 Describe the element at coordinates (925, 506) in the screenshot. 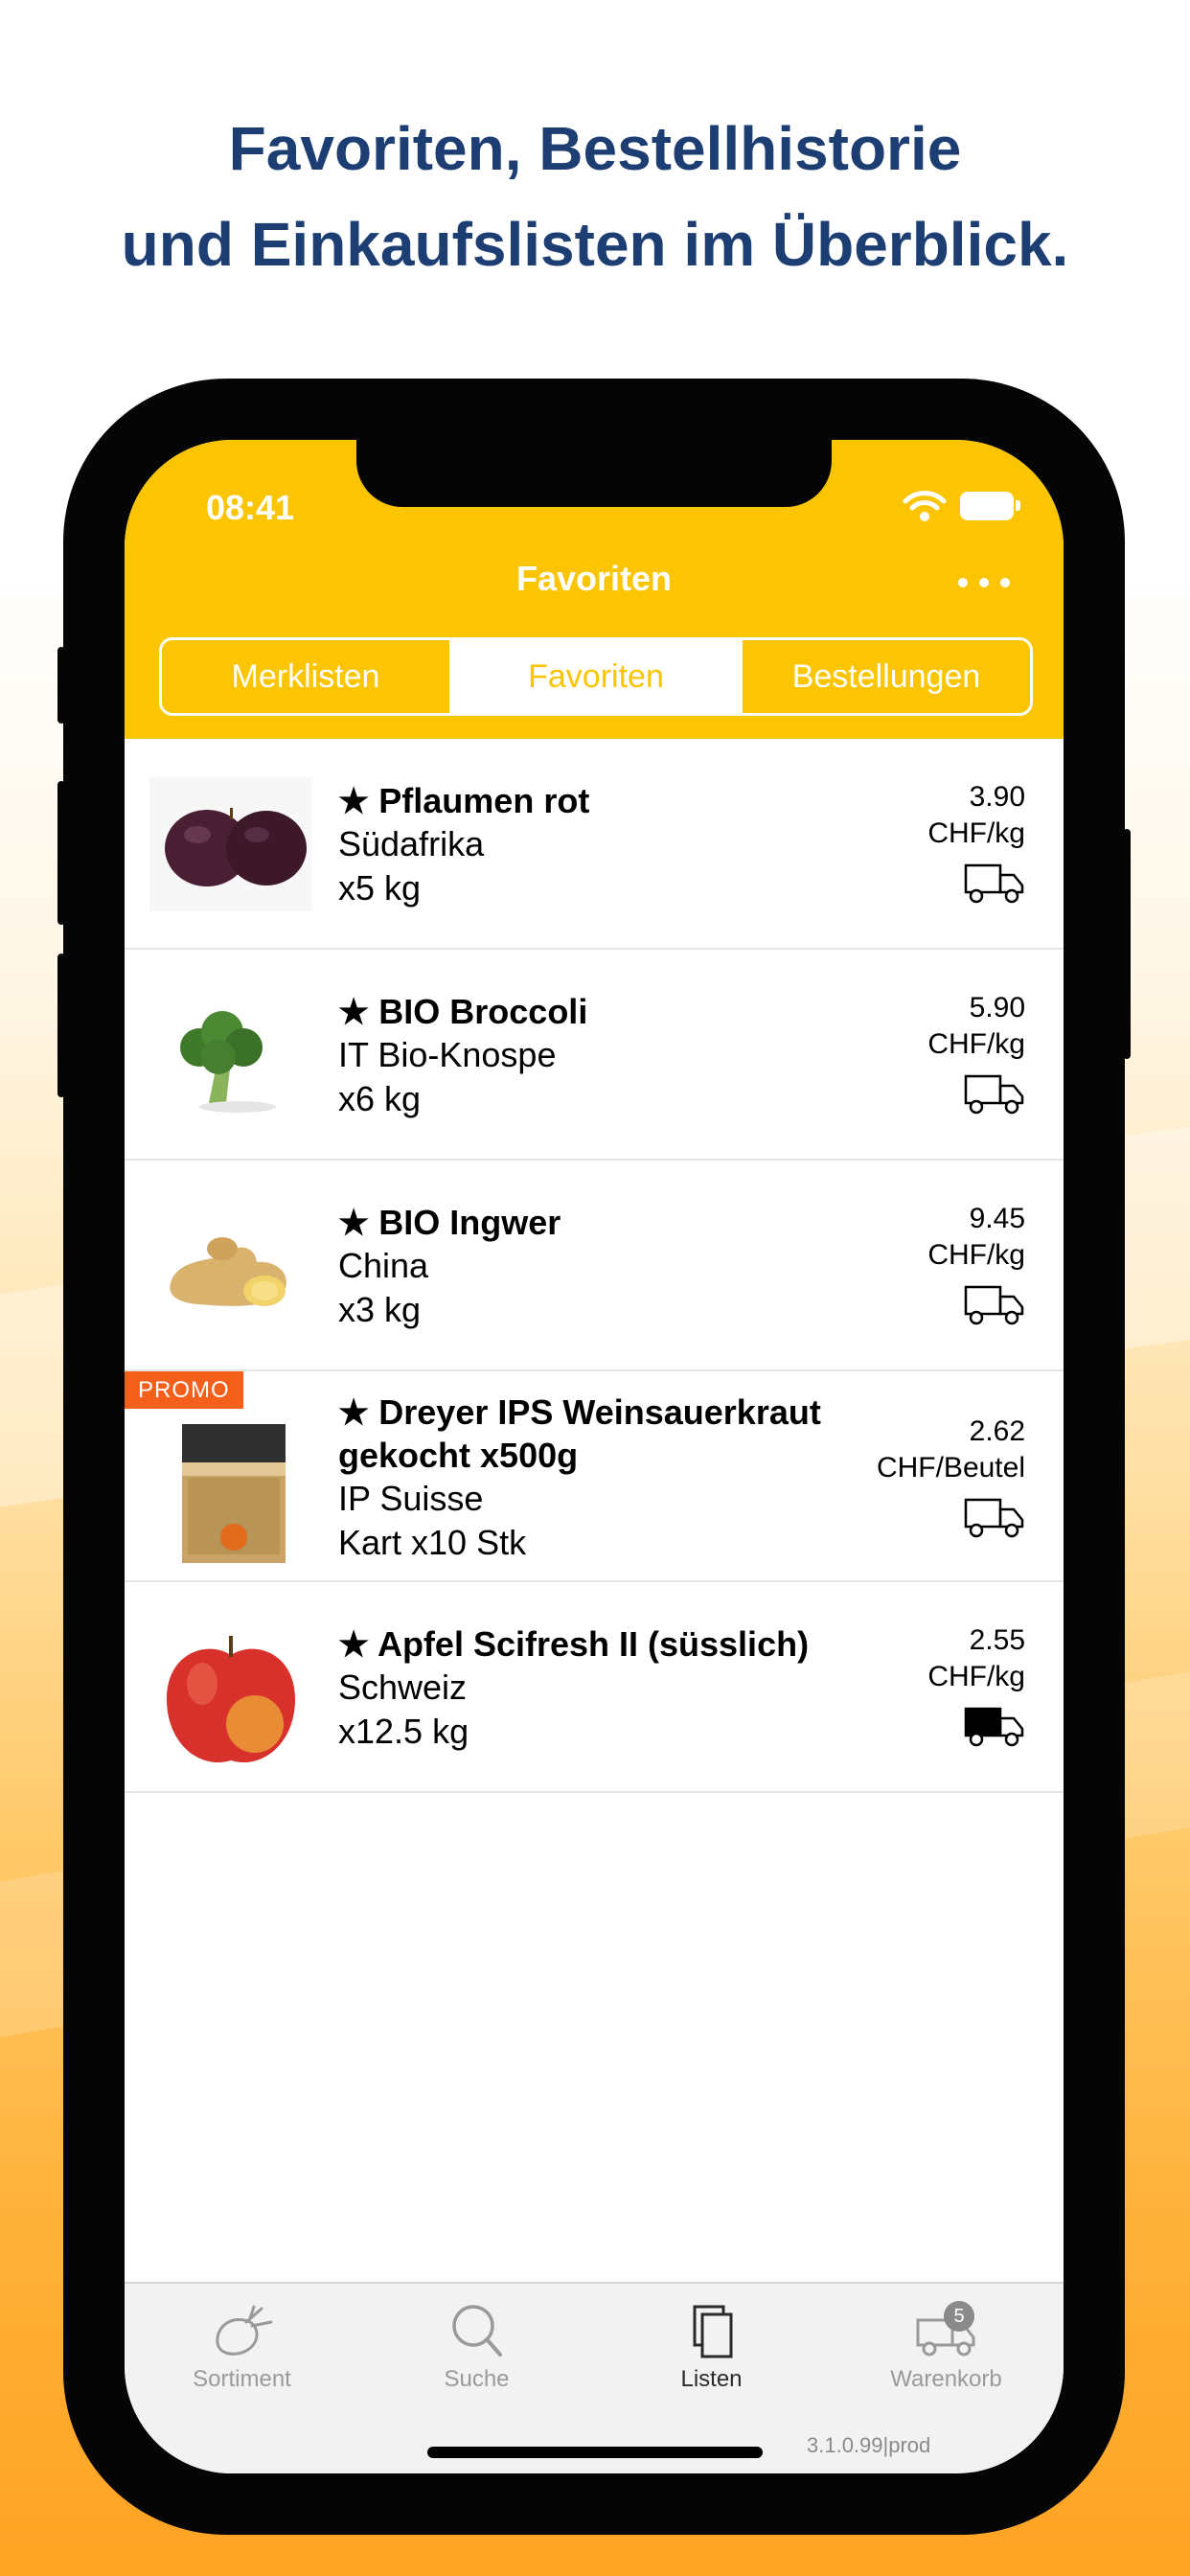

I see `wifi-icon` at that location.